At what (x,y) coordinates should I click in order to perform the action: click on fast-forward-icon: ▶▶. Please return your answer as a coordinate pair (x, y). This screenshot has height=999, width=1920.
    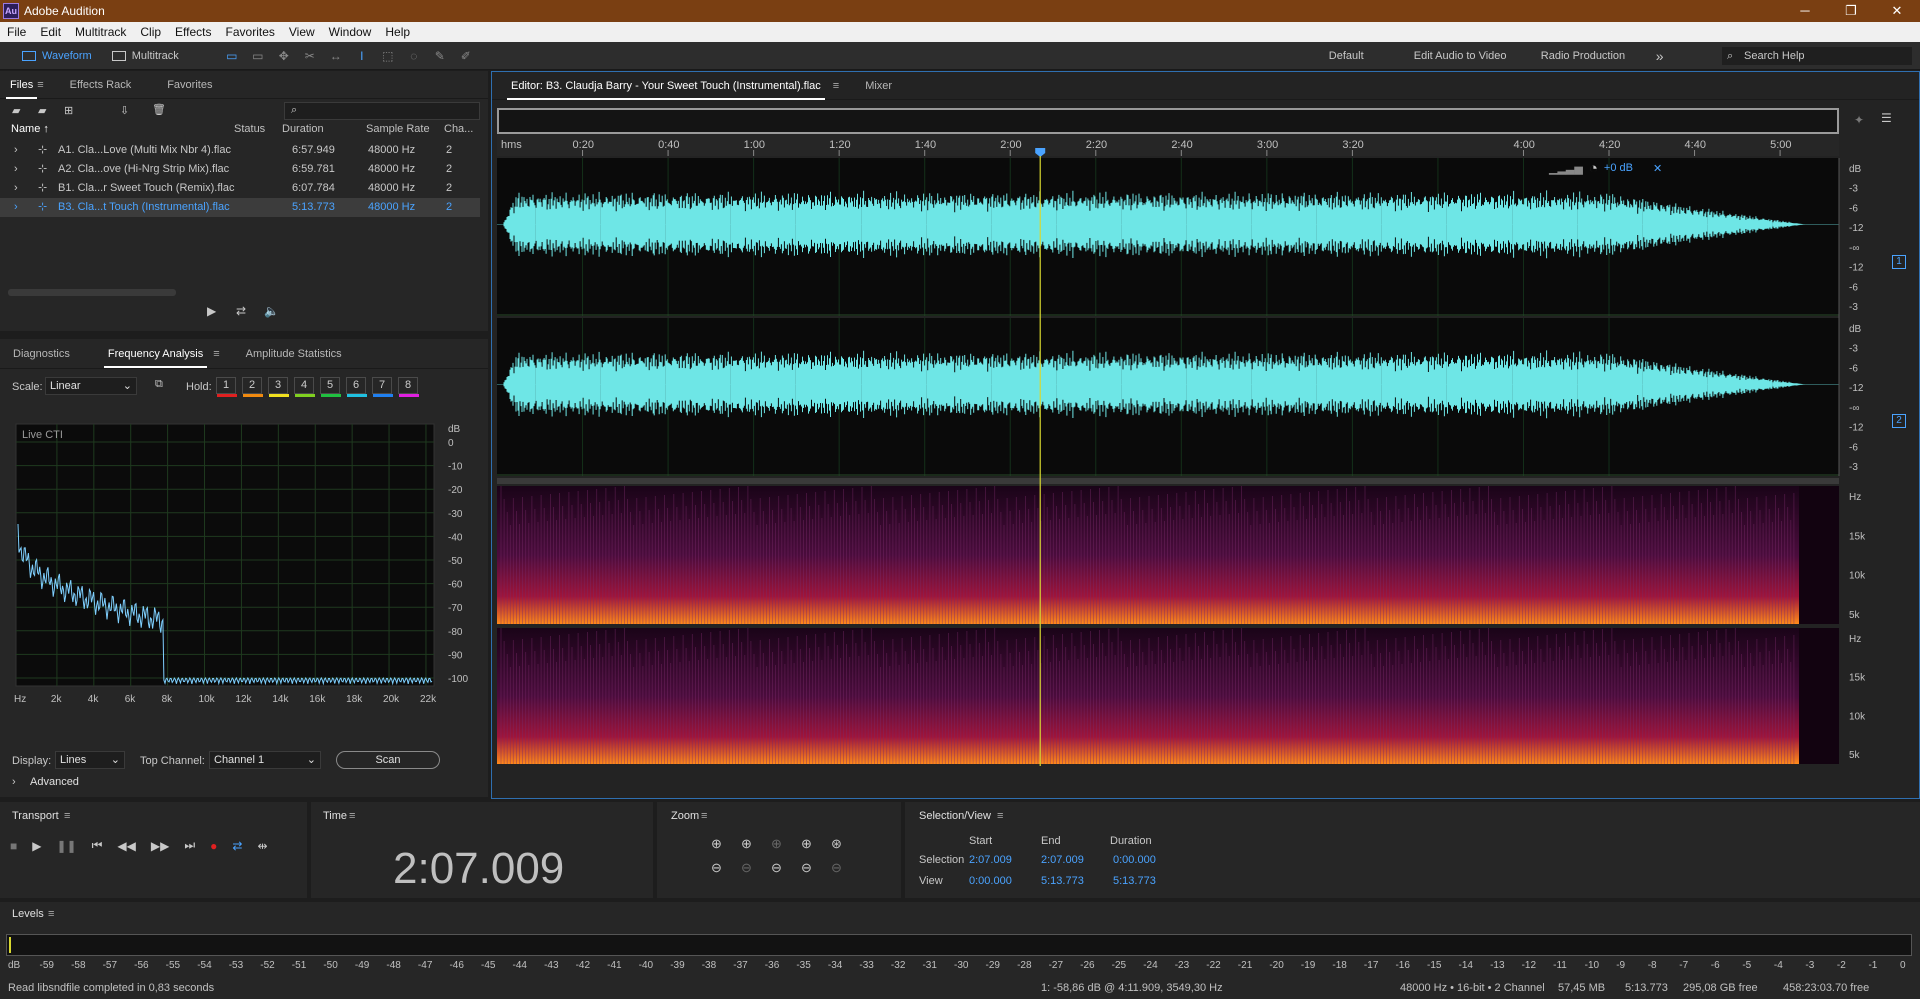
    Looking at the image, I should click on (160, 846).